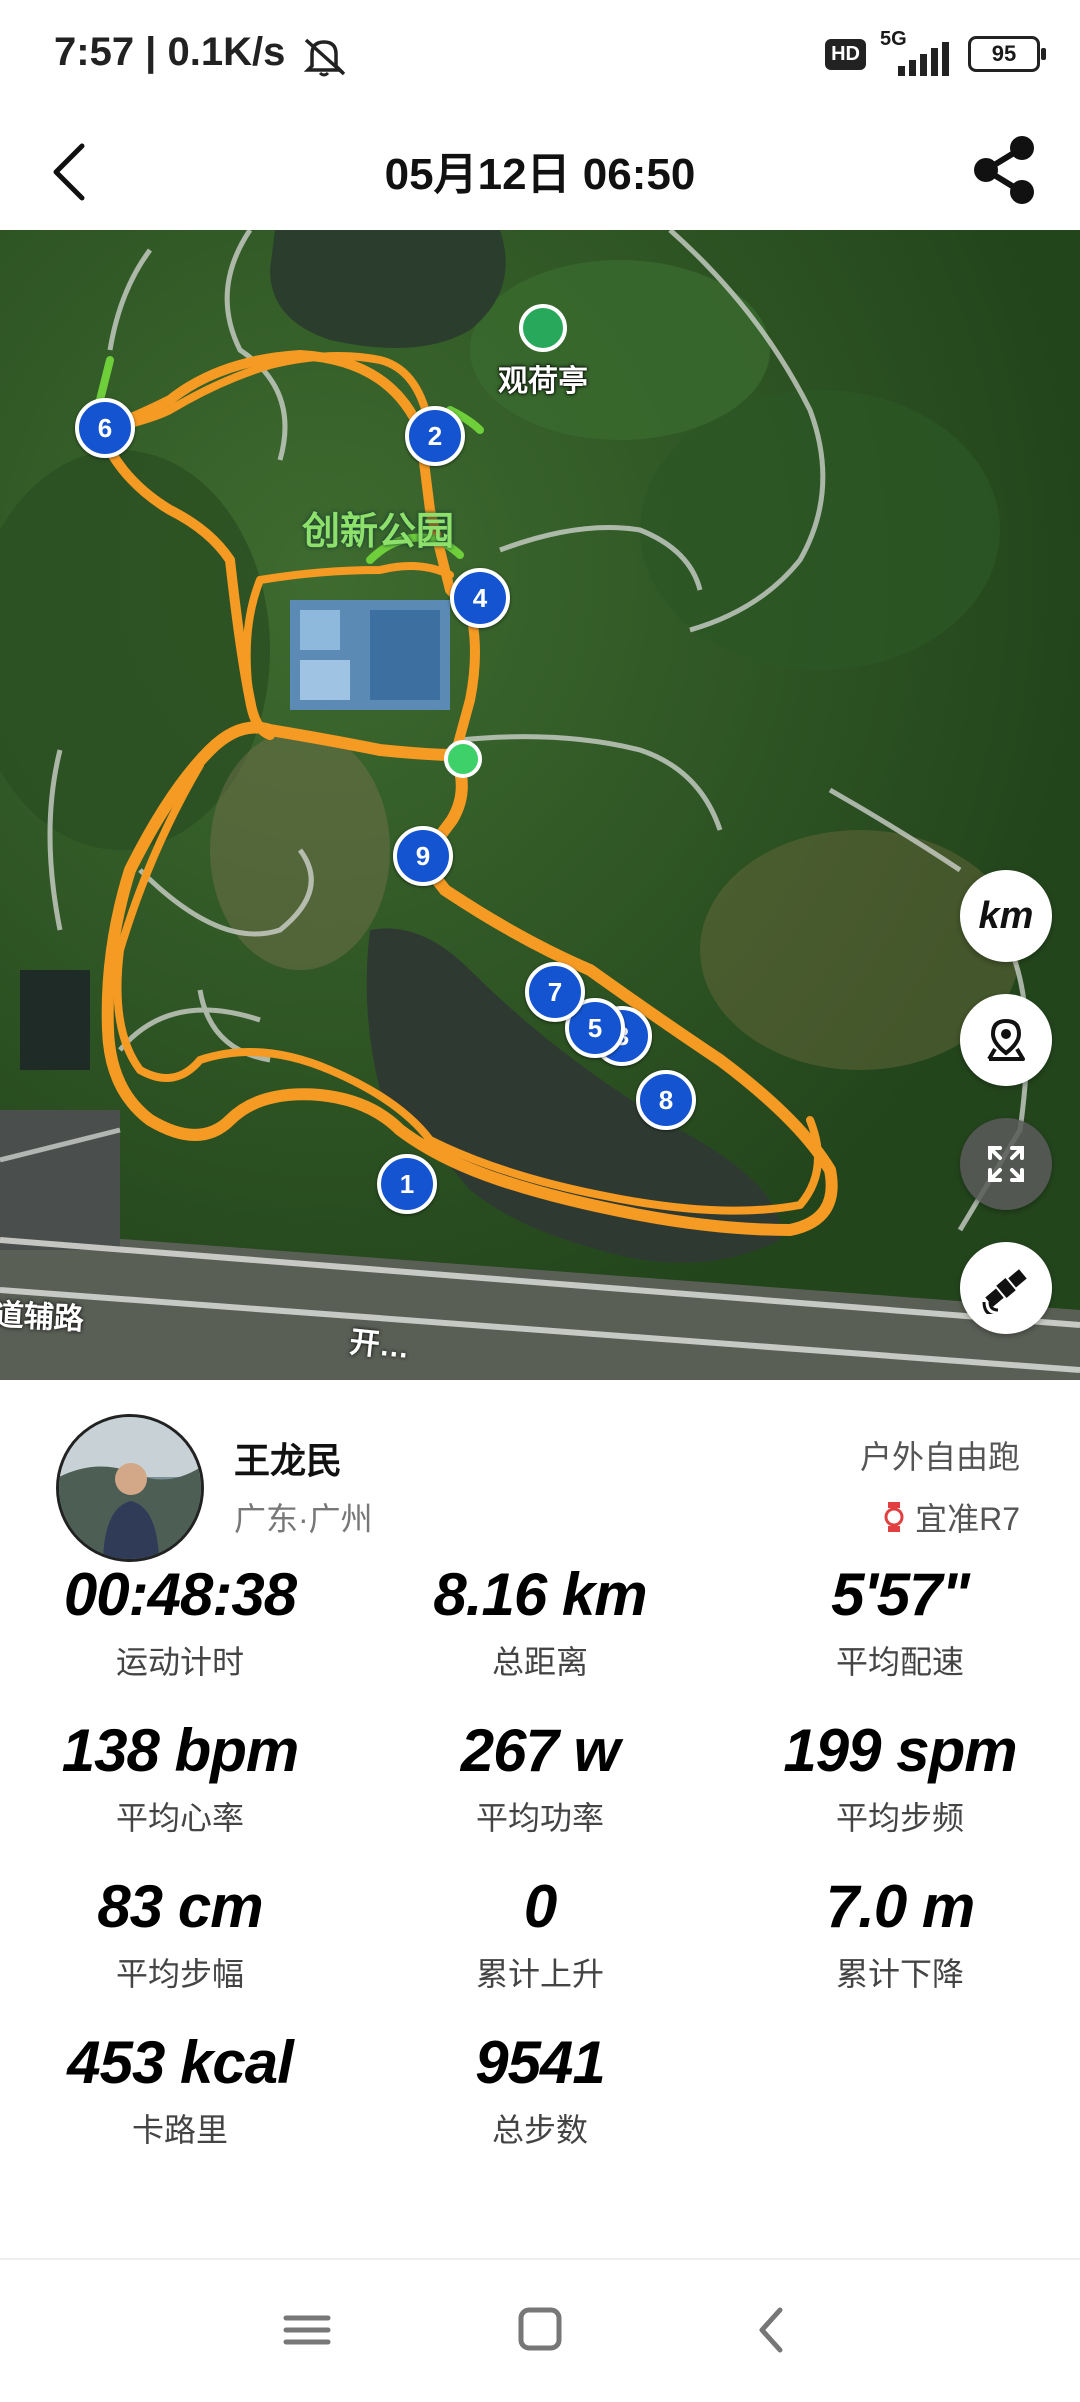 Image resolution: width=1080 pixels, height=2402 pixels. I want to click on page-title: 05月12日 06:50, so click(540, 174).